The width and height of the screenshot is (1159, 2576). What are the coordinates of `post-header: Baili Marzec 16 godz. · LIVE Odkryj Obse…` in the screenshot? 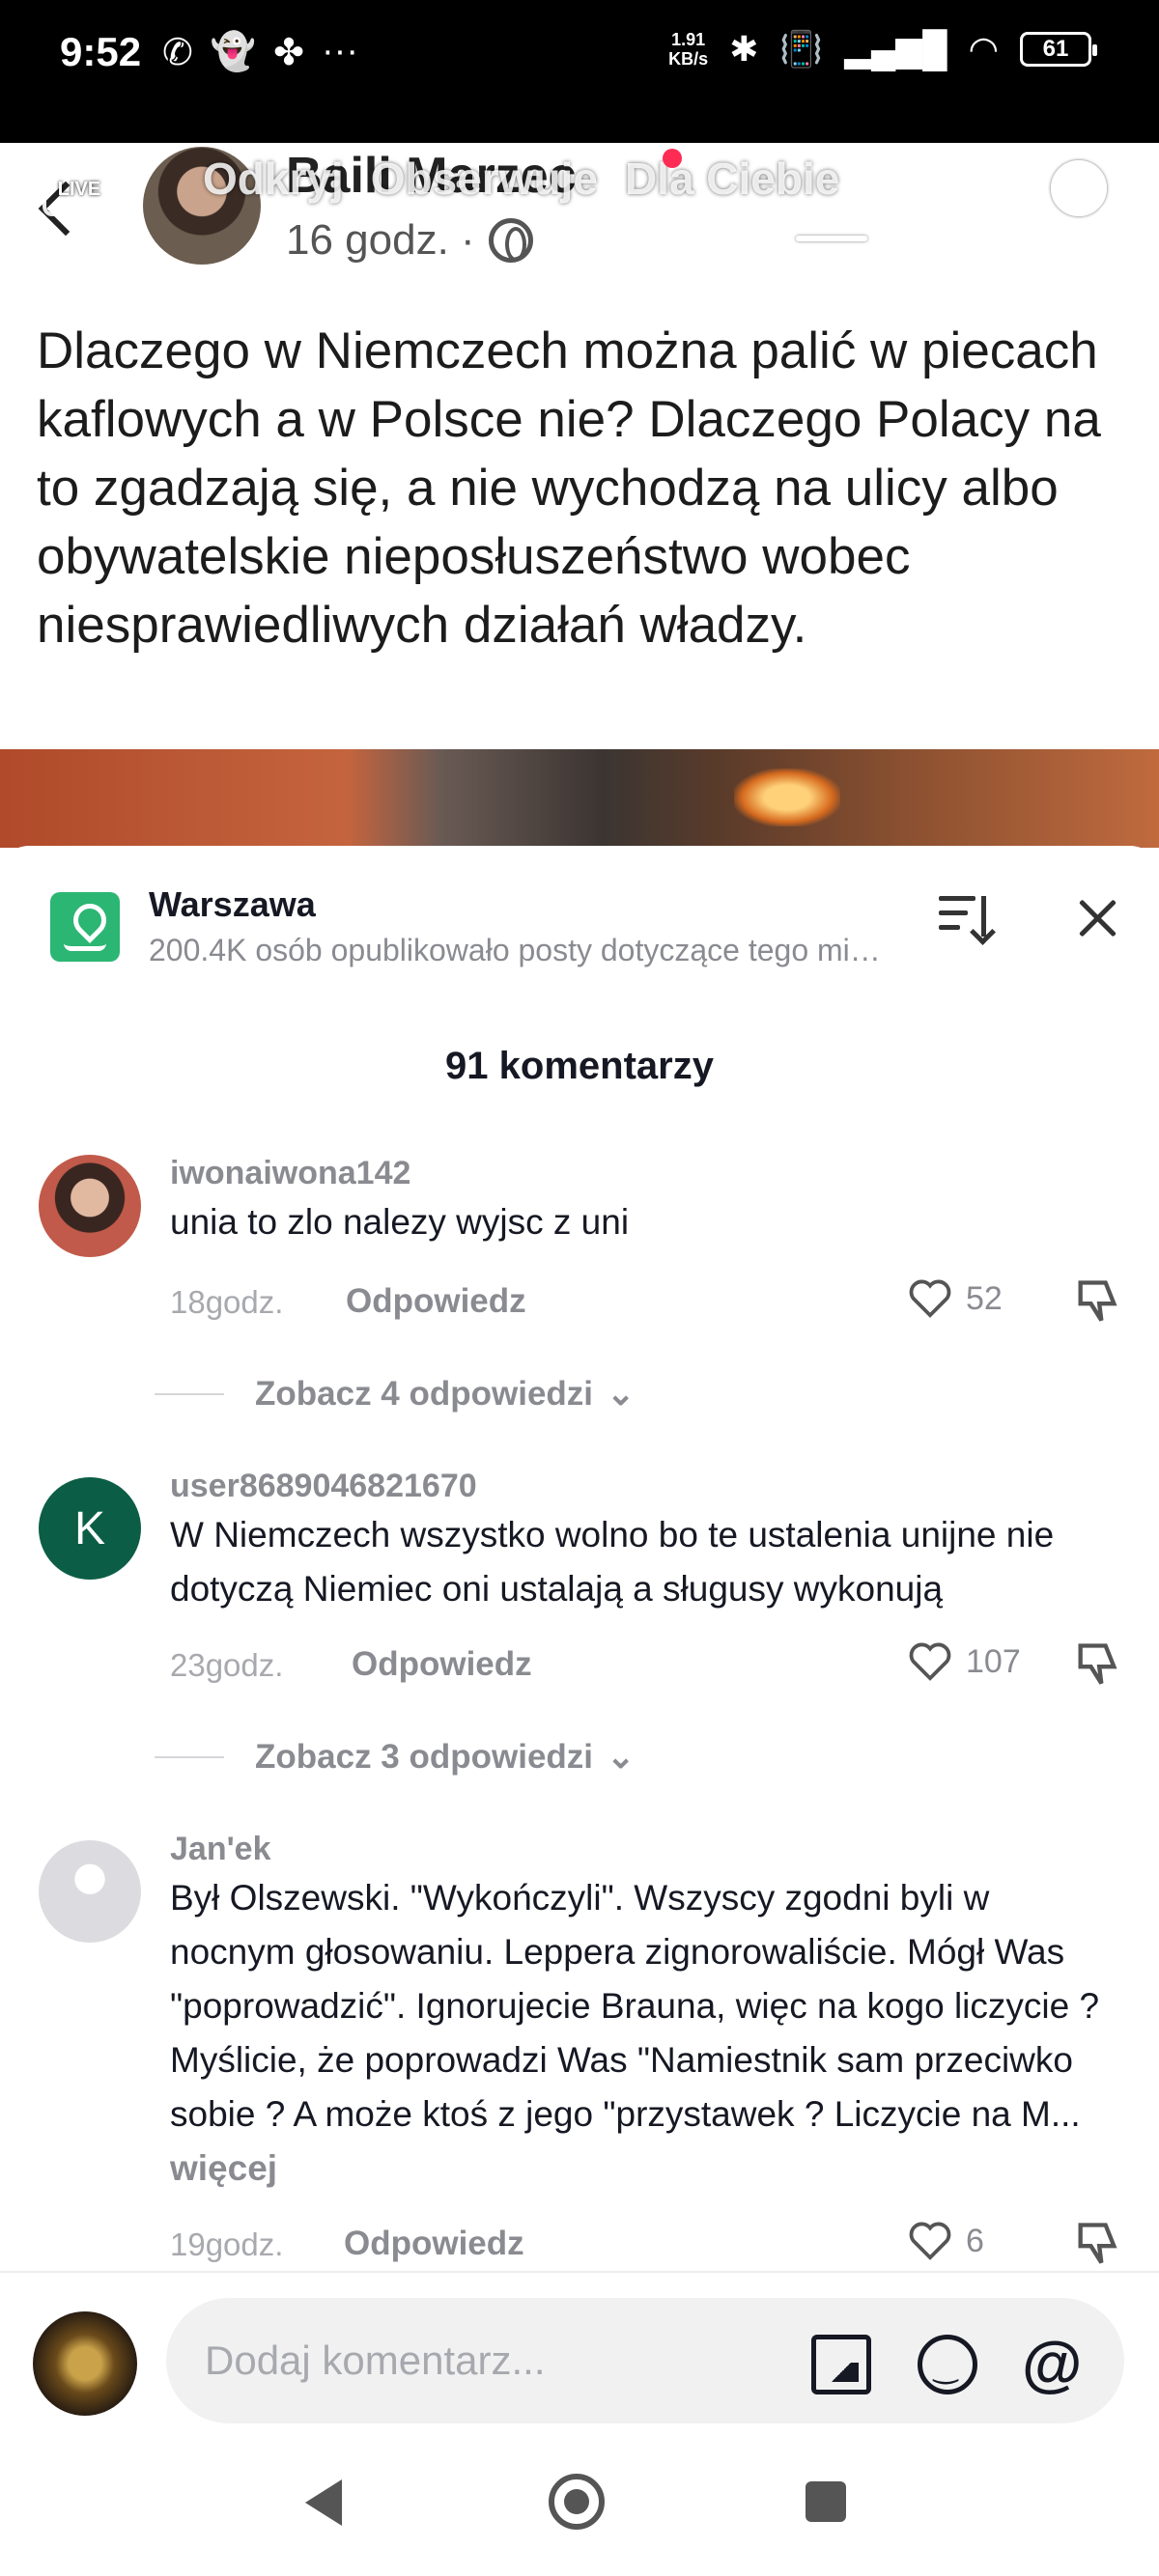 It's located at (579, 211).